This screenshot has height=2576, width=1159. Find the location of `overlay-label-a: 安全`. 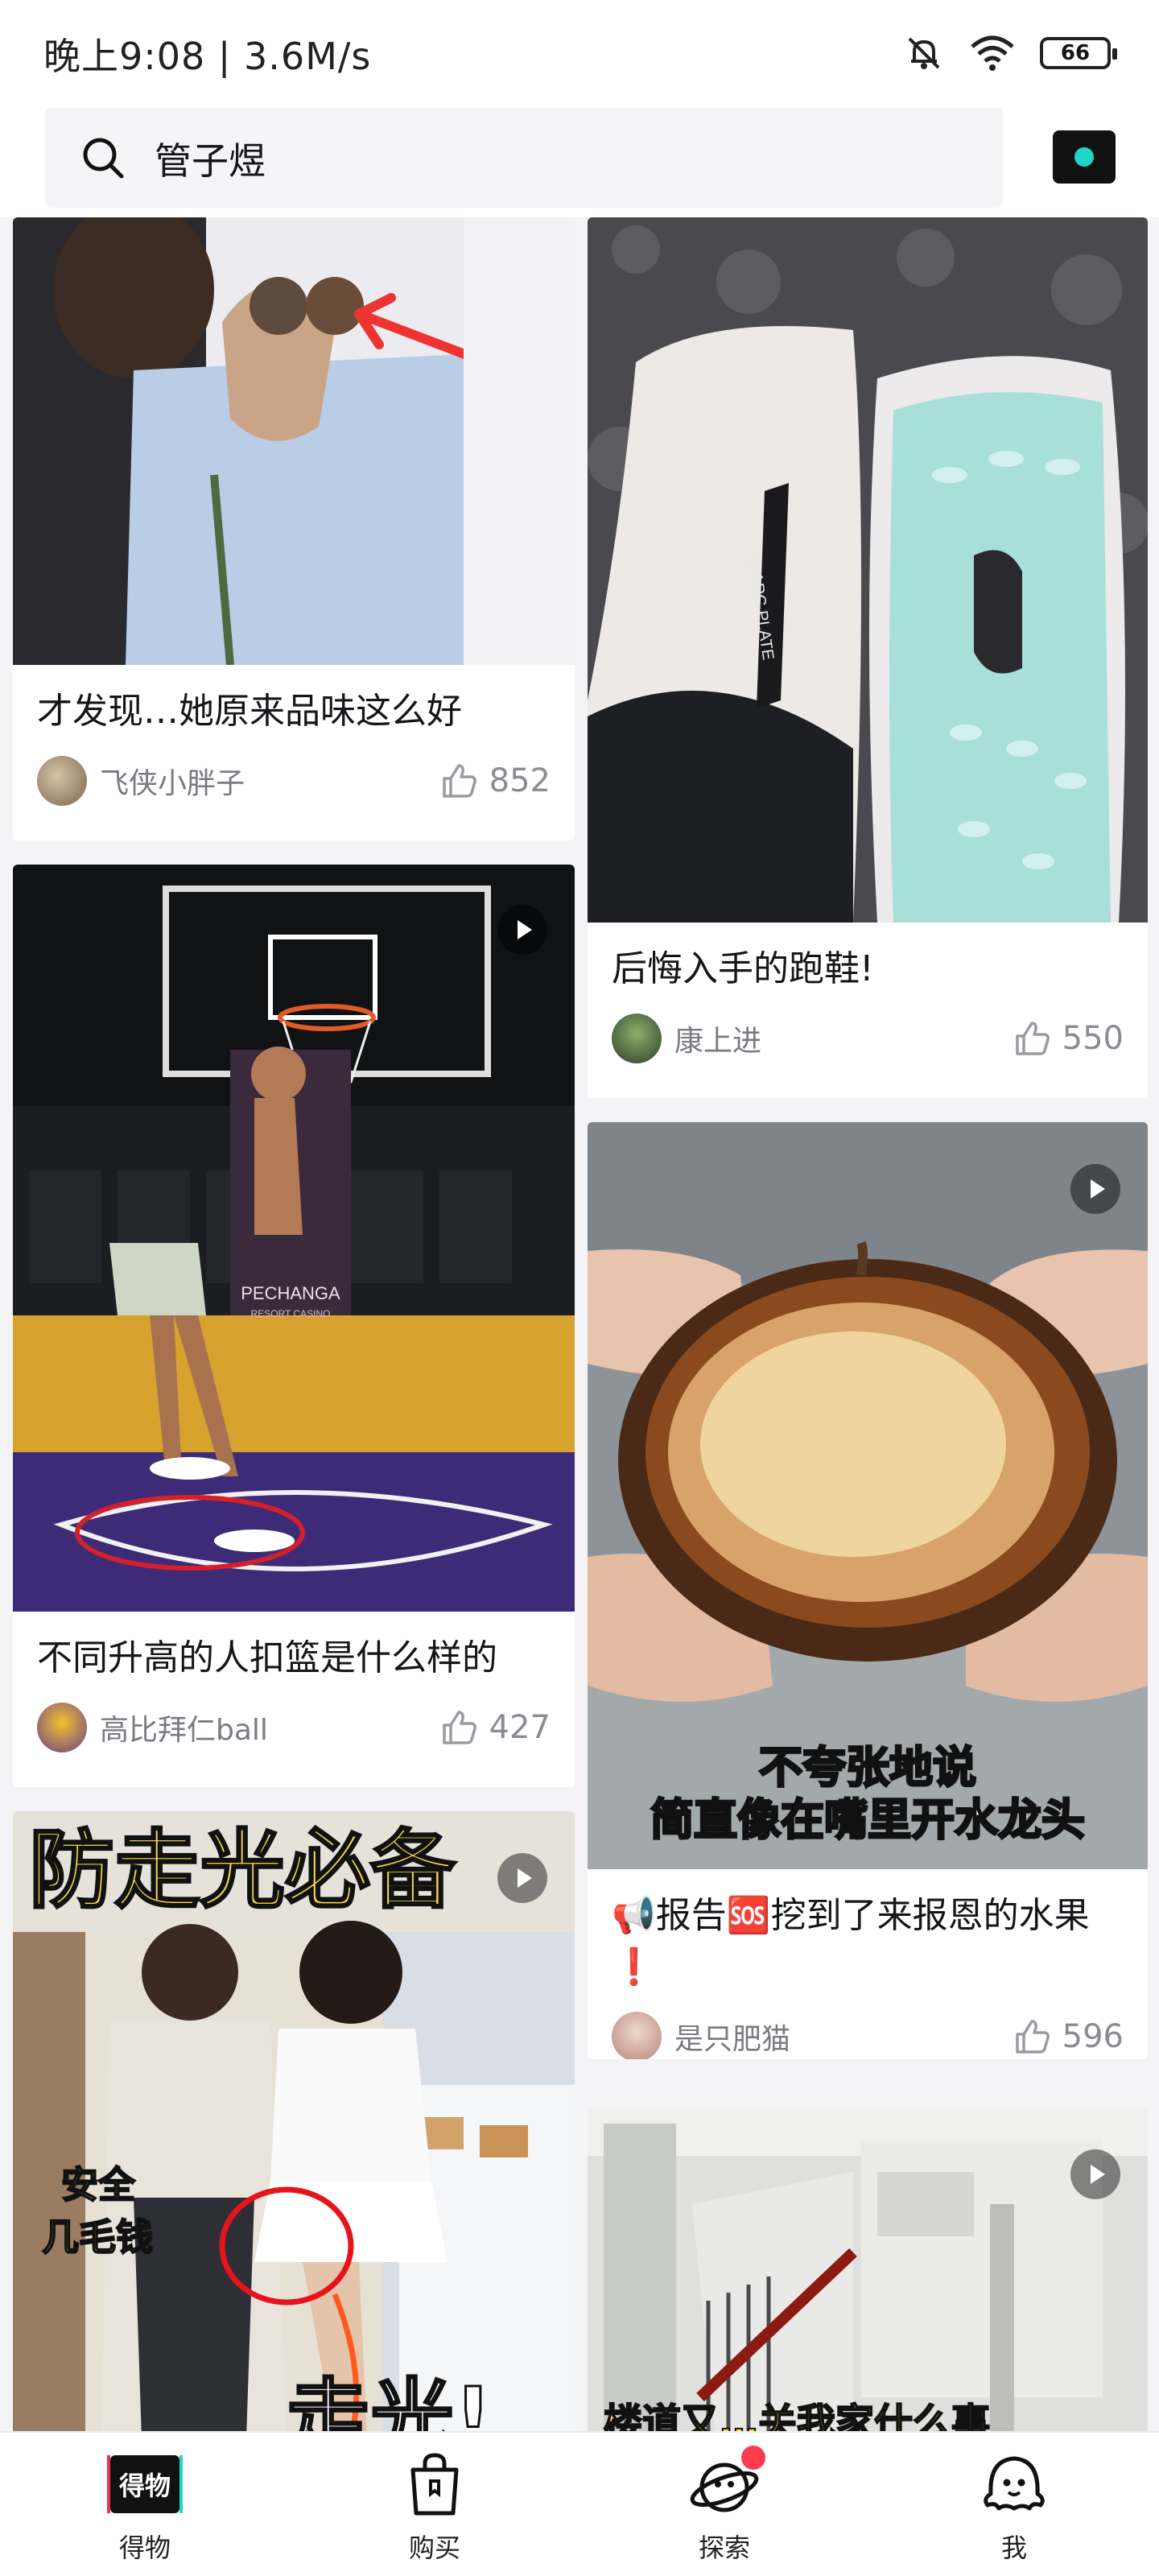

overlay-label-a: 安全 is located at coordinates (98, 2185).